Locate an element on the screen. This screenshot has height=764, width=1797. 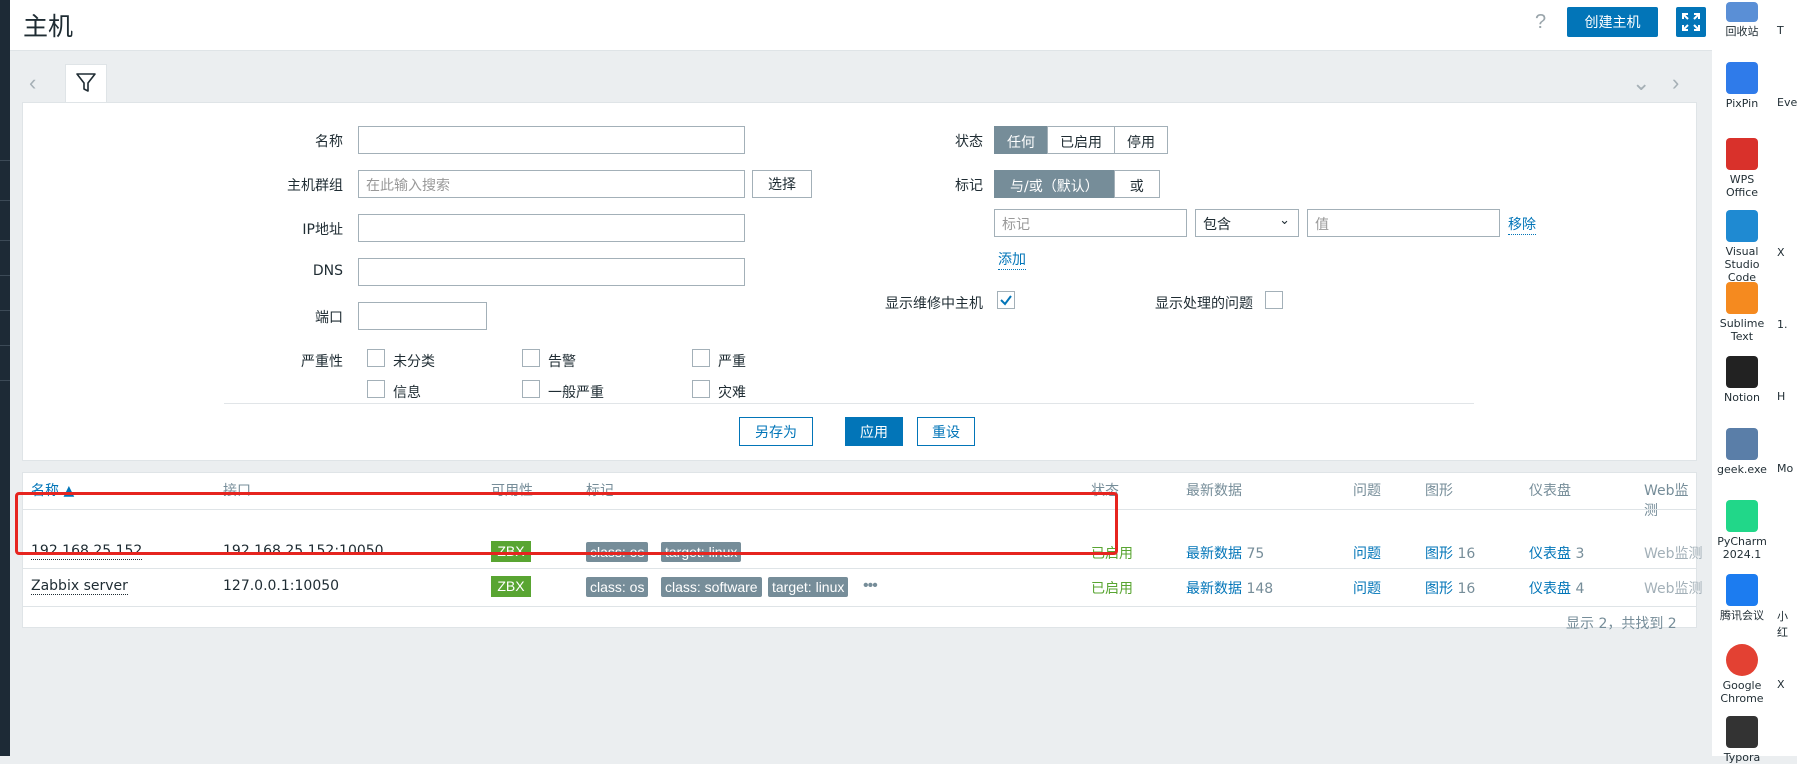
graphs-label: 图形 is located at coordinates (1439, 589).